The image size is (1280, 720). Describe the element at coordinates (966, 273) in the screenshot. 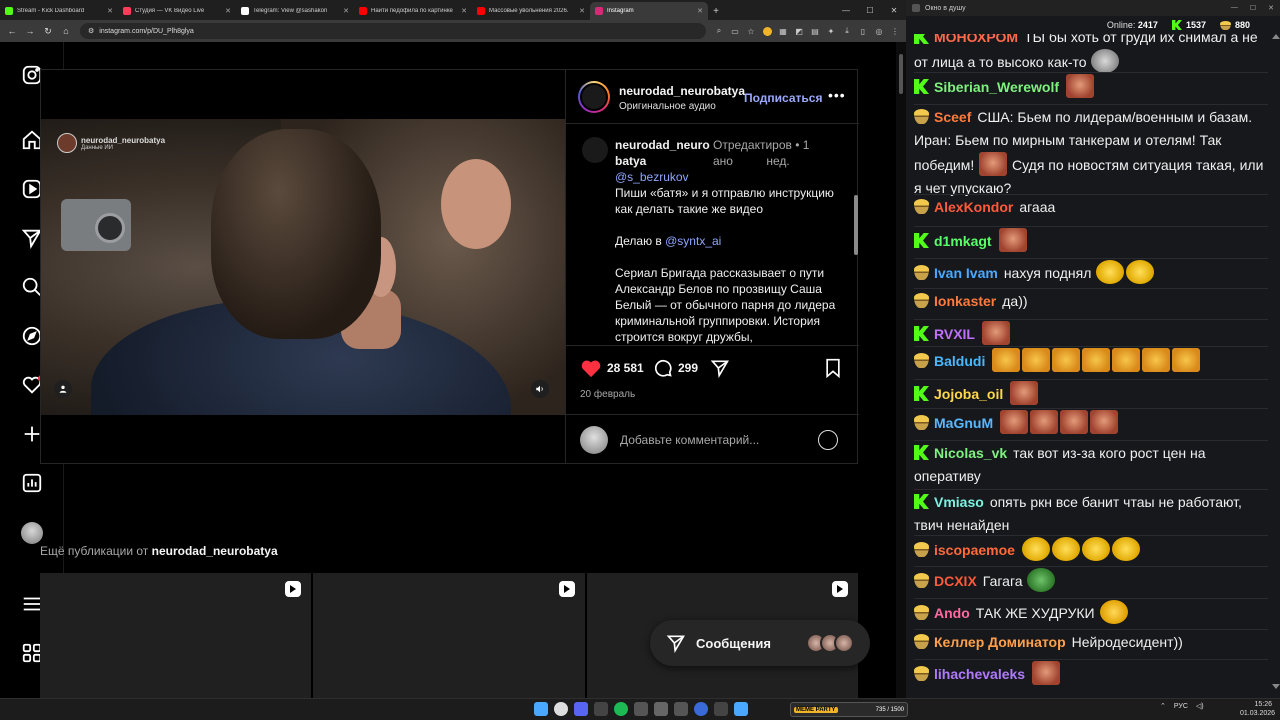

I see `chat-username: Ivan Ivam` at that location.